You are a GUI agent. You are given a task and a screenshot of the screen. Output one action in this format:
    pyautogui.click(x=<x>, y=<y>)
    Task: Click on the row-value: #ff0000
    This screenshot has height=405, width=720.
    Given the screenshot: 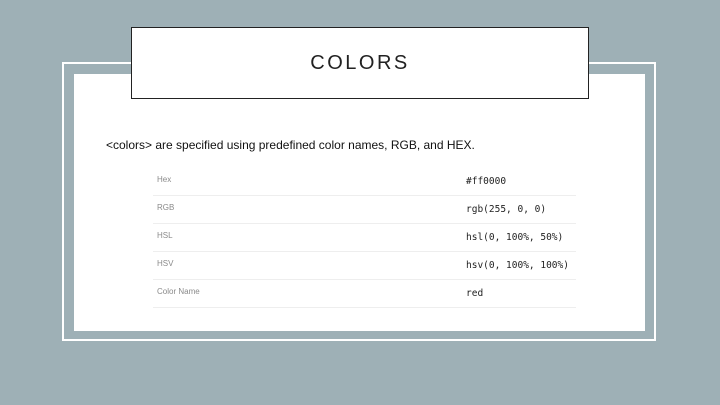 What is the action you would take?
    pyautogui.click(x=486, y=181)
    